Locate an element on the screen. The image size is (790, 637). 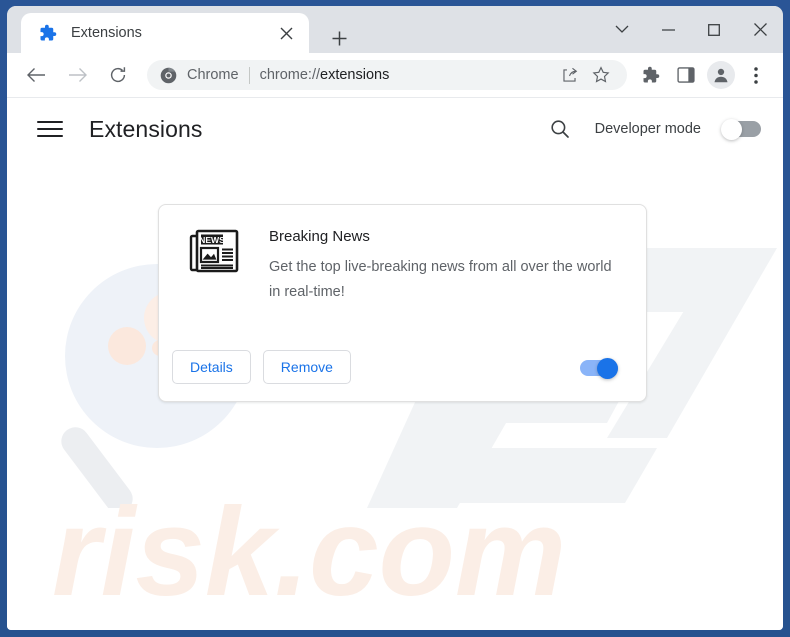
header-actions: Developer mode is located at coordinates (654, 129).